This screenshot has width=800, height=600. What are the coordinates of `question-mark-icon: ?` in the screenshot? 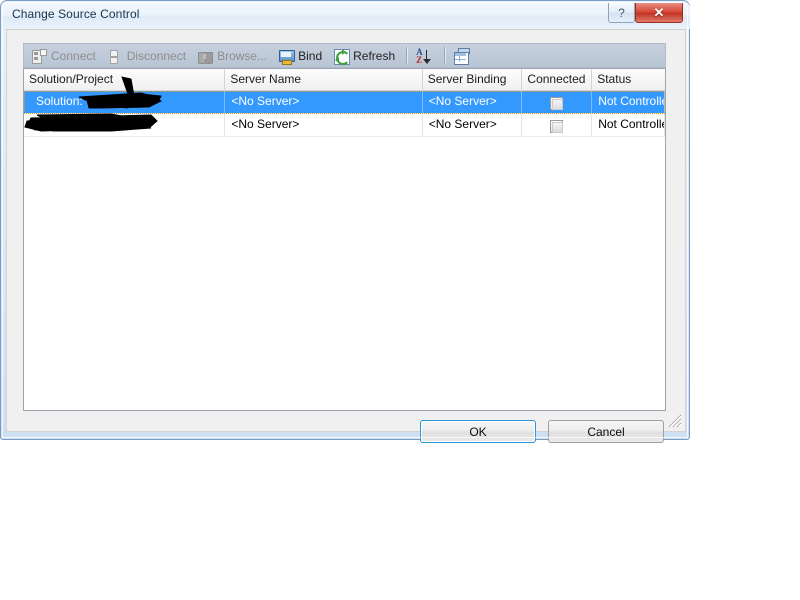 It's located at (621, 12).